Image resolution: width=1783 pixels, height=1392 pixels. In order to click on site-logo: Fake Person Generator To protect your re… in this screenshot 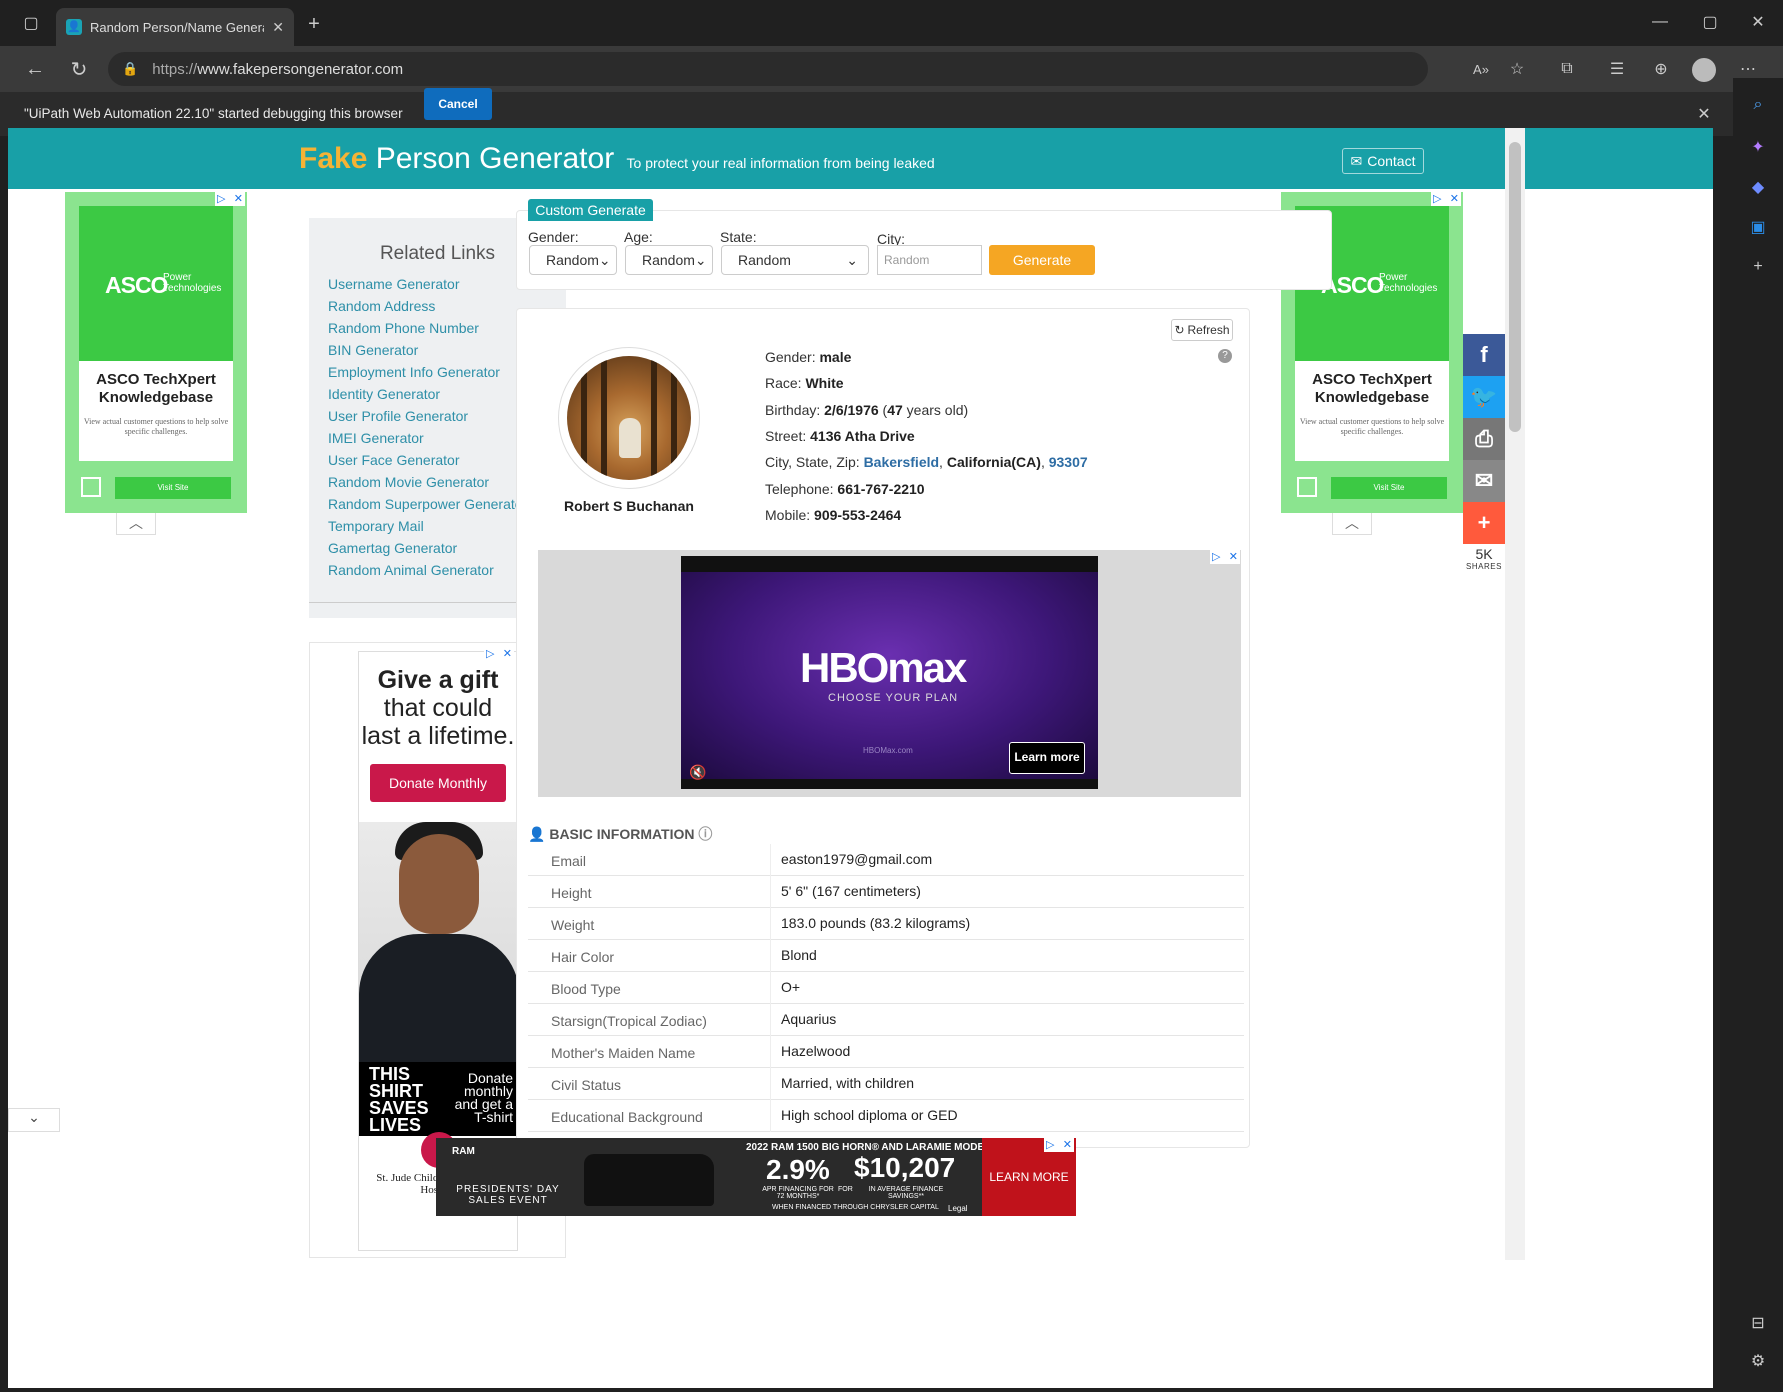, I will do `click(617, 159)`.